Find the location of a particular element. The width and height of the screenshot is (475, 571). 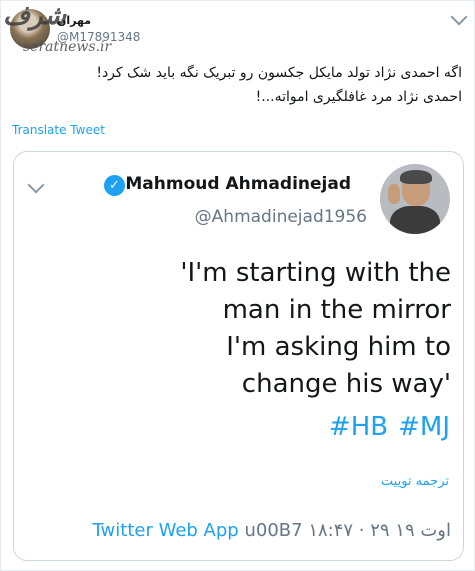

quote-line: I'm asking him to is located at coordinates (338, 347).